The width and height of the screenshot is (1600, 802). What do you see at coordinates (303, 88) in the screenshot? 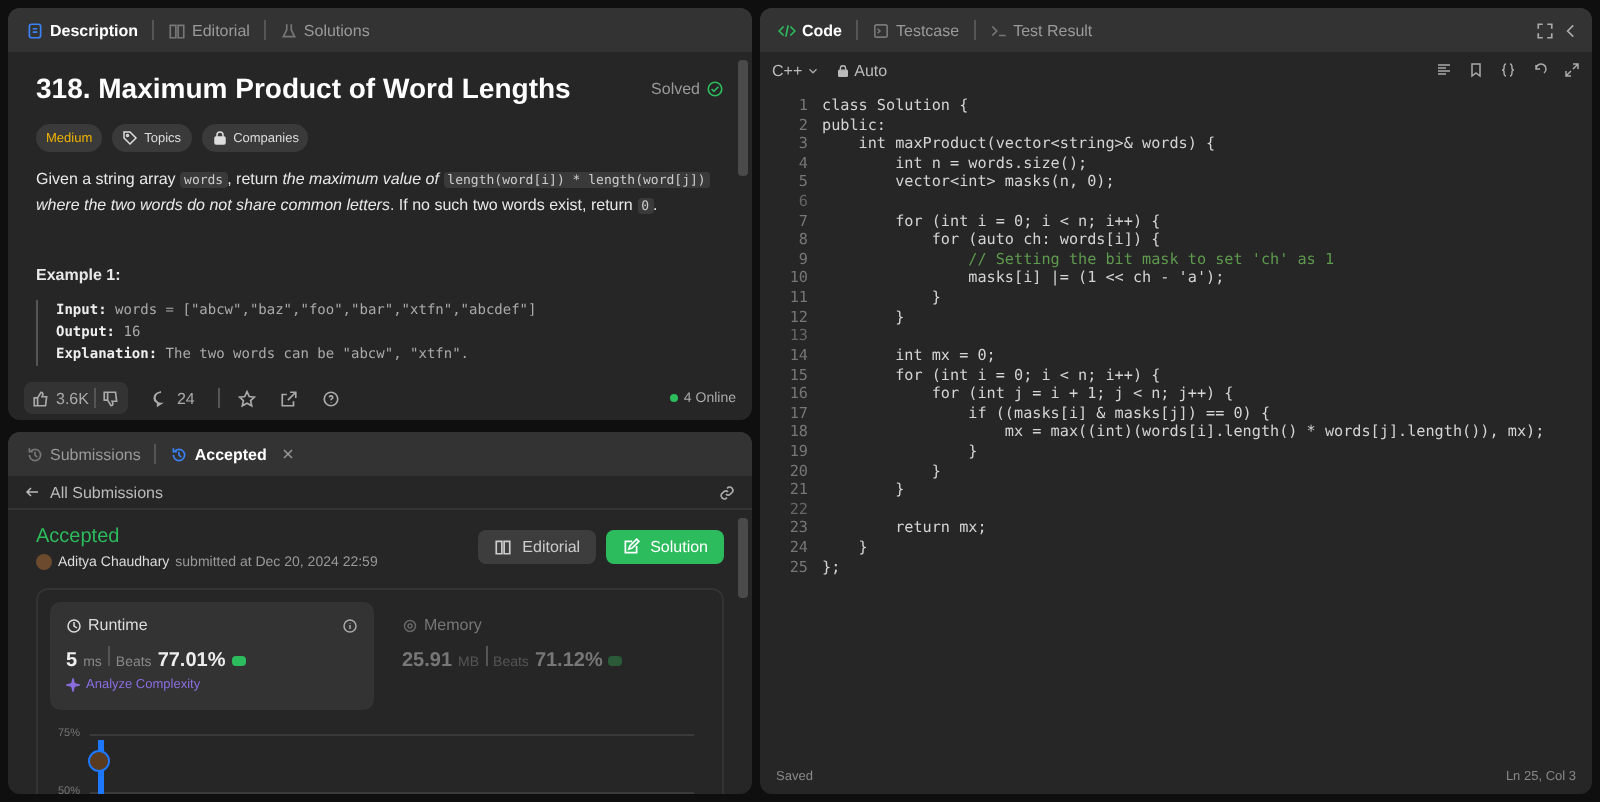
I see `problem-title: 318. Maximum Product of Word Lengths` at bounding box center [303, 88].